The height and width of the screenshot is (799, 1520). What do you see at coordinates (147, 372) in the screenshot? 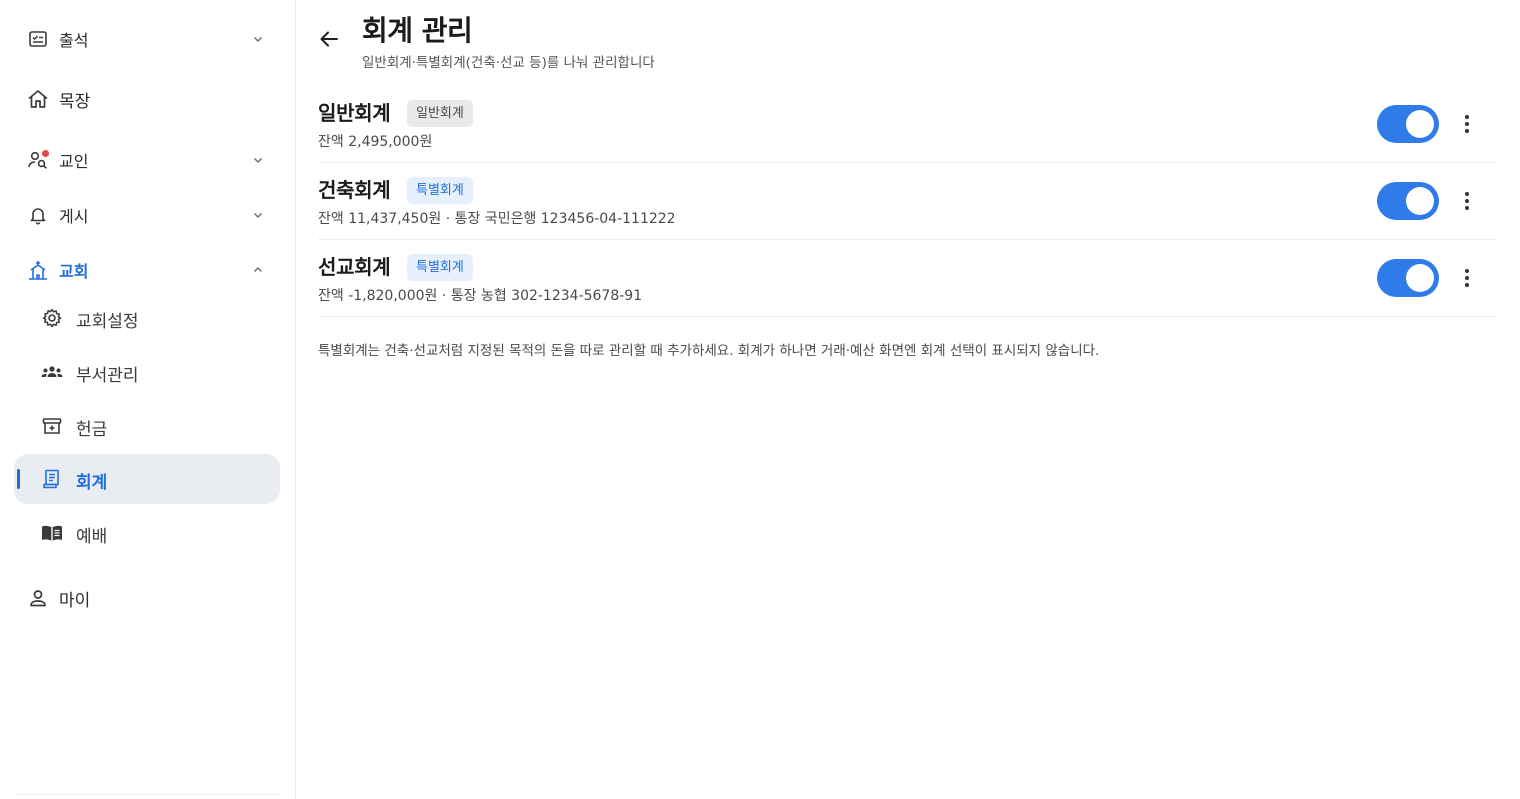
I see `nav-departments: 부서관리` at bounding box center [147, 372].